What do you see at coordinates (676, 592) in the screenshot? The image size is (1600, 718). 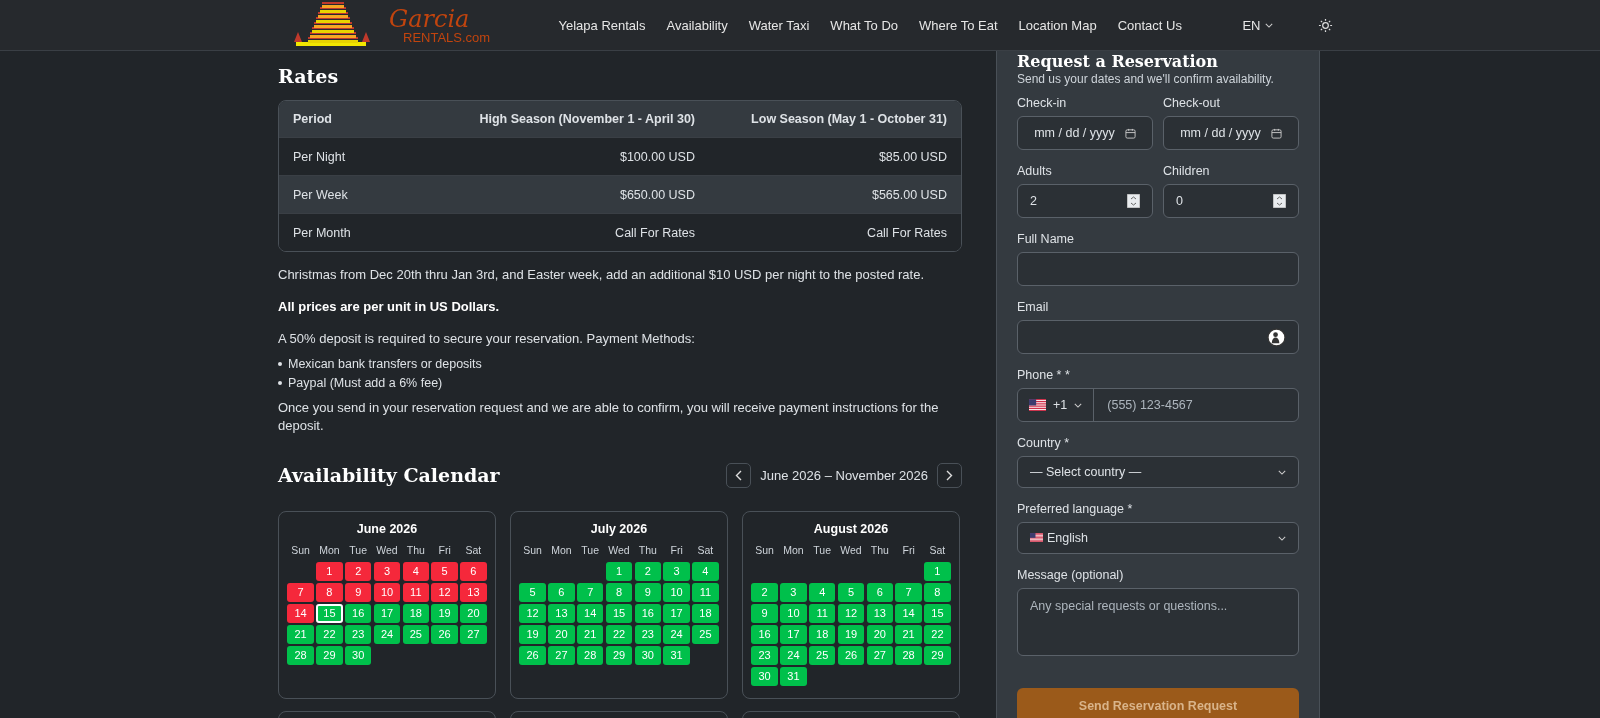 I see `calendar-day: 10` at bounding box center [676, 592].